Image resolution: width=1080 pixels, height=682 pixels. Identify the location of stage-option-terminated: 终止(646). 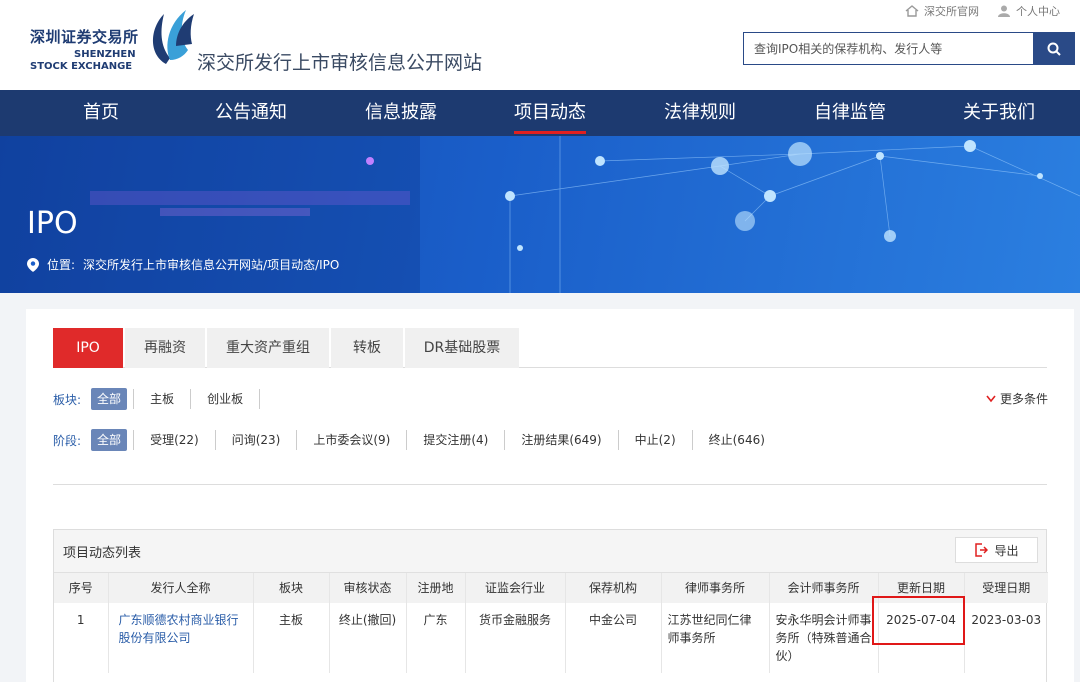
(737, 440).